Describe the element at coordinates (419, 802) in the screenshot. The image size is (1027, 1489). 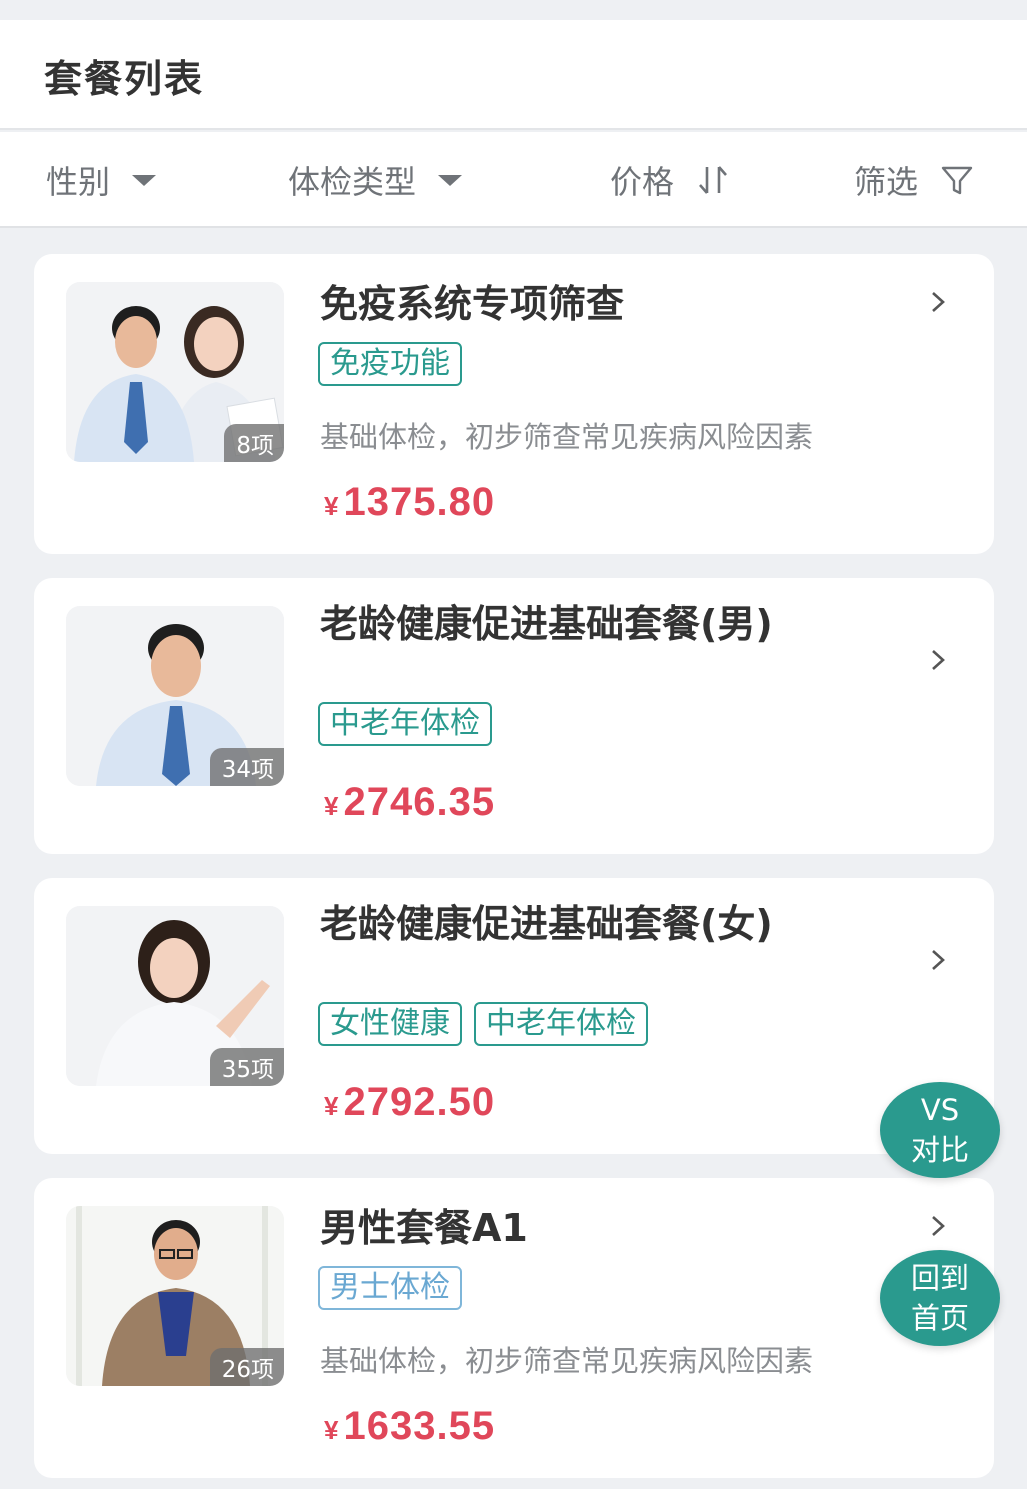
I see `price-value: 2746.35` at that location.